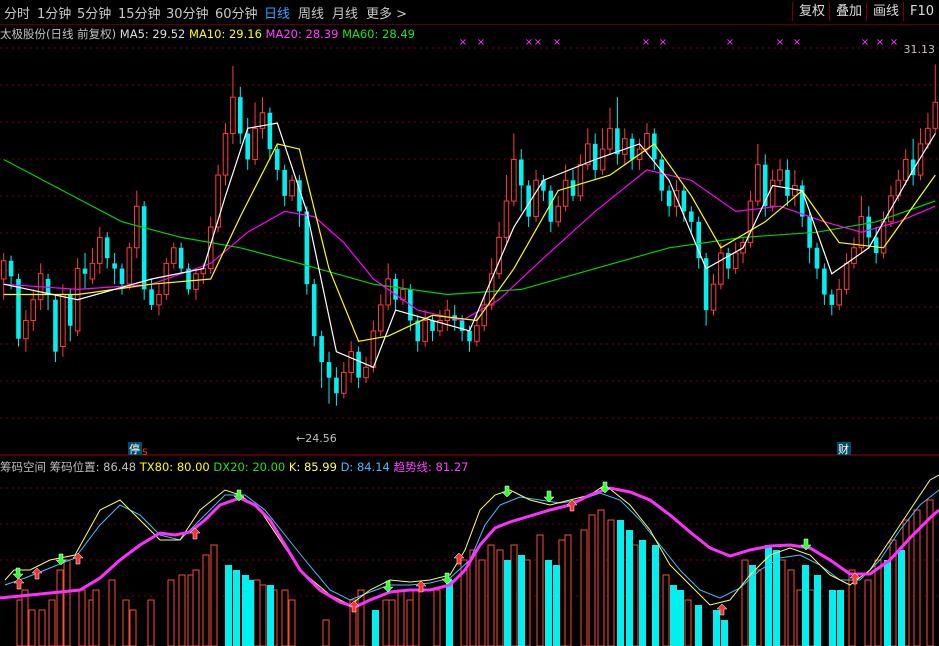 The image size is (939, 646). What do you see at coordinates (316, 438) in the screenshot?
I see `low-price-label: ←24.56` at bounding box center [316, 438].